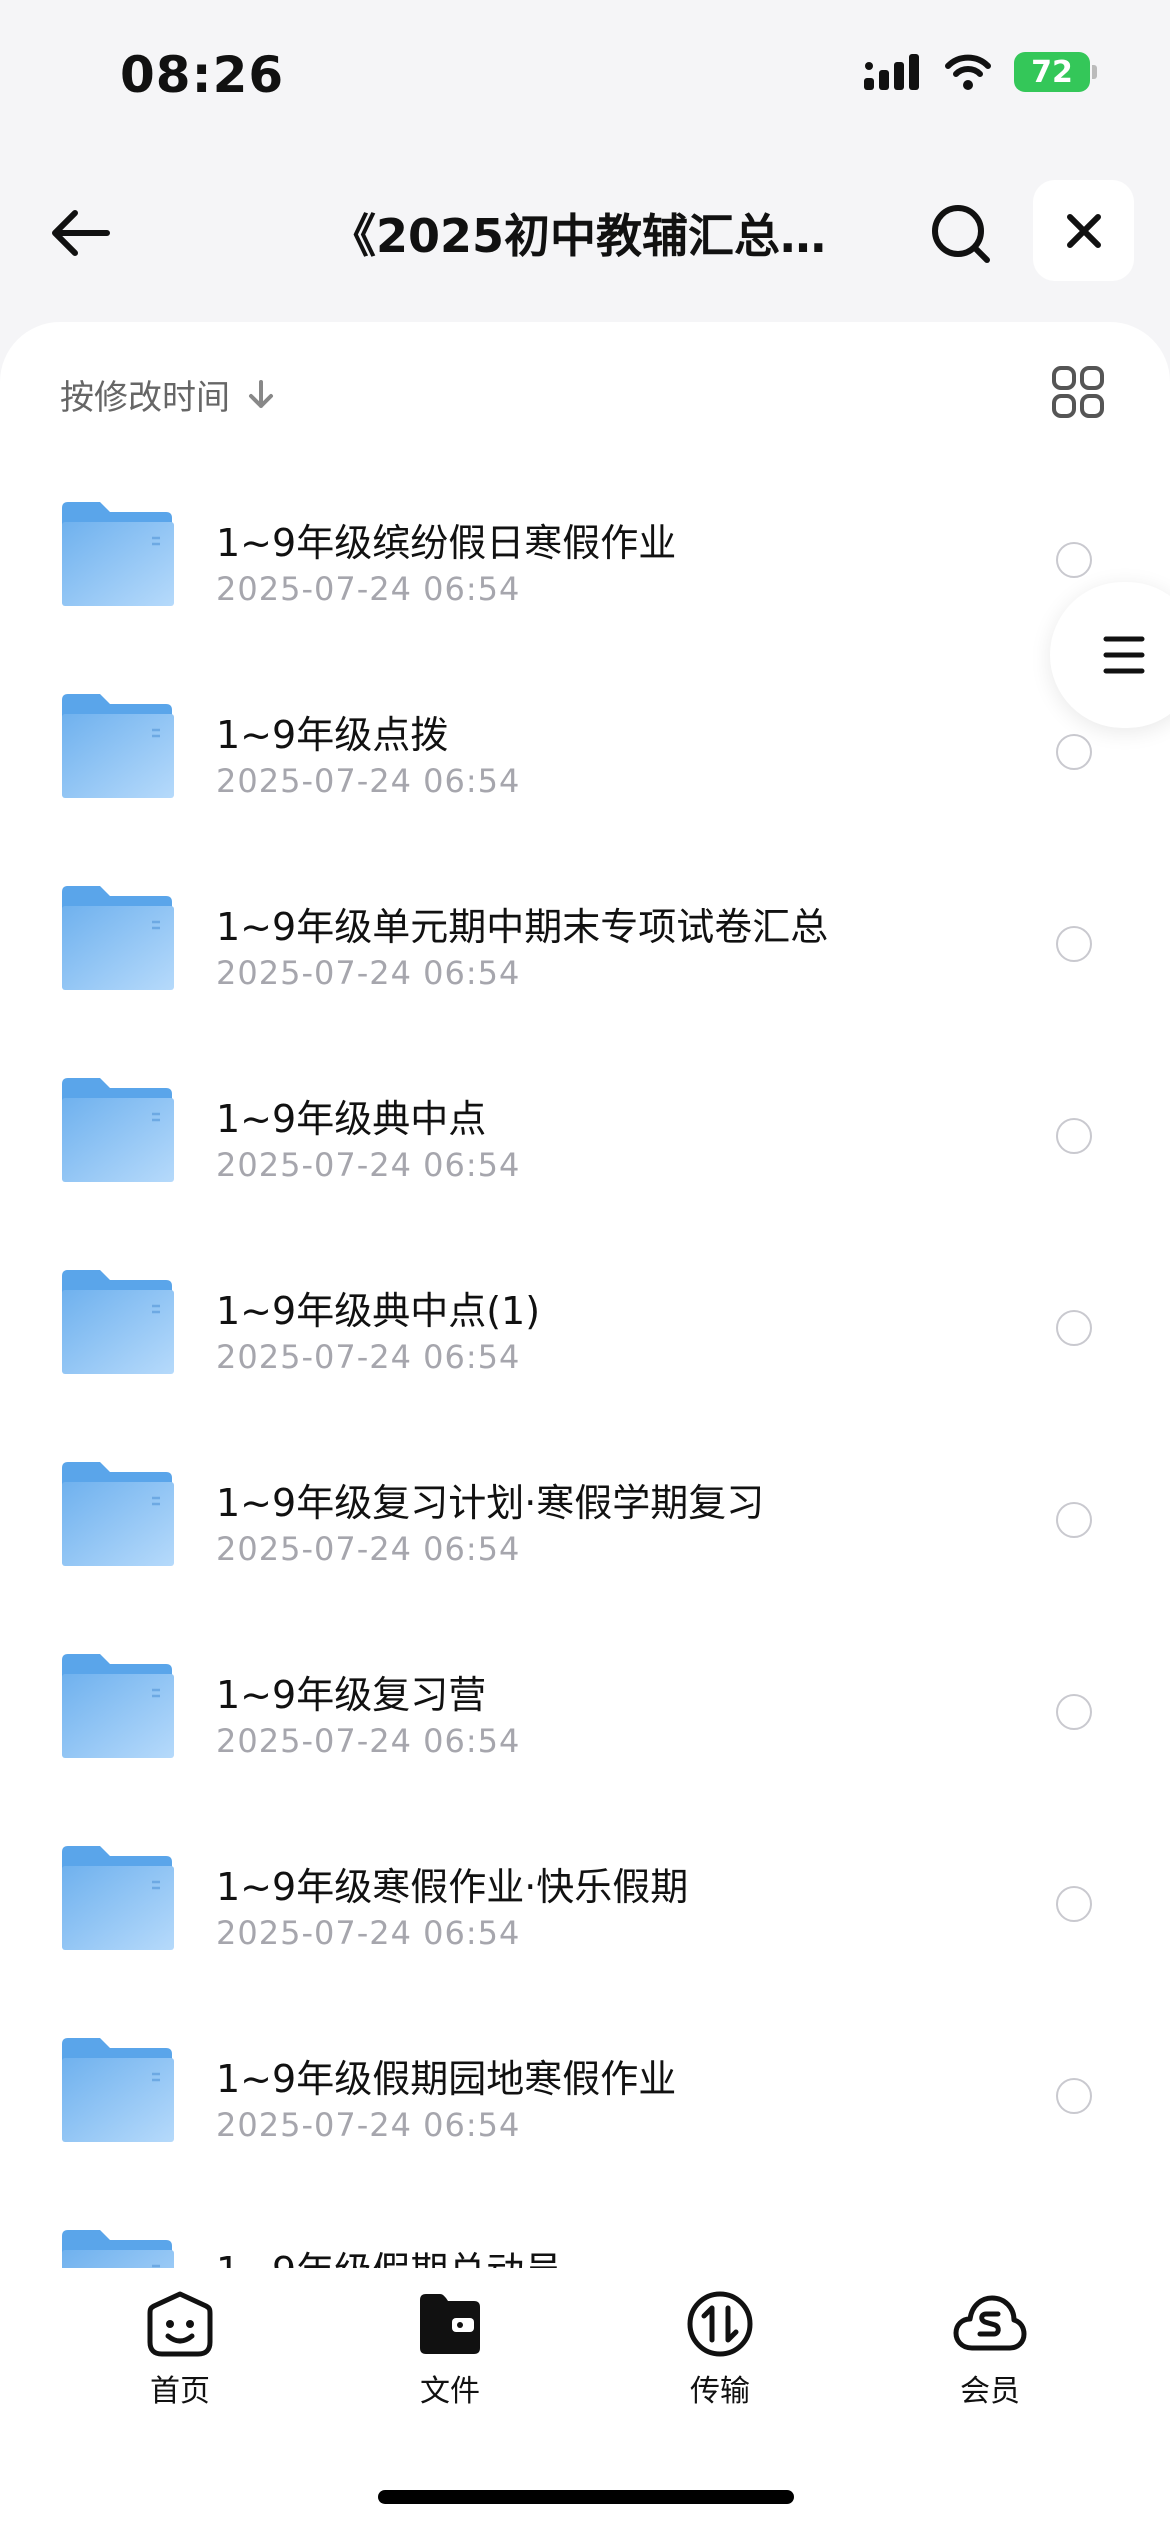  What do you see at coordinates (720, 2324) in the screenshot?
I see `transfer-icon` at bounding box center [720, 2324].